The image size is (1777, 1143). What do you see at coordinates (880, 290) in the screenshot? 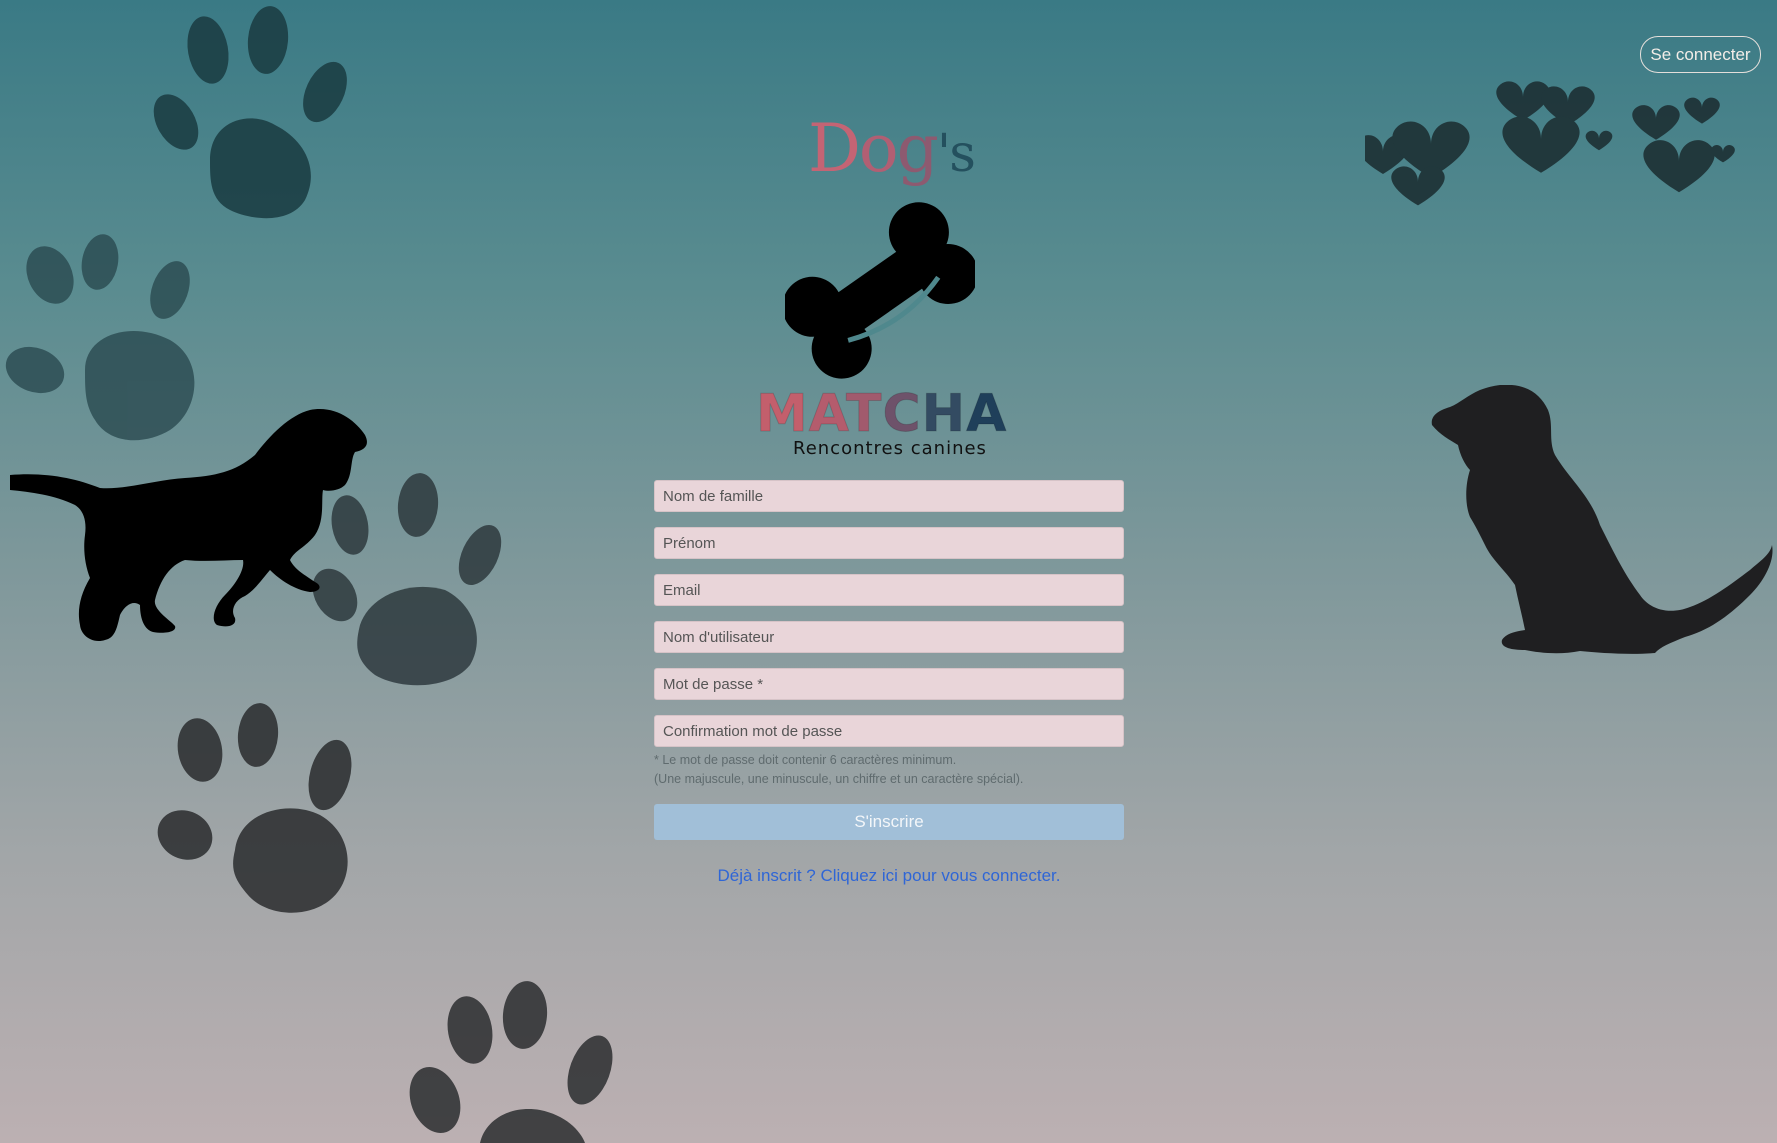
I see `bone-icon` at bounding box center [880, 290].